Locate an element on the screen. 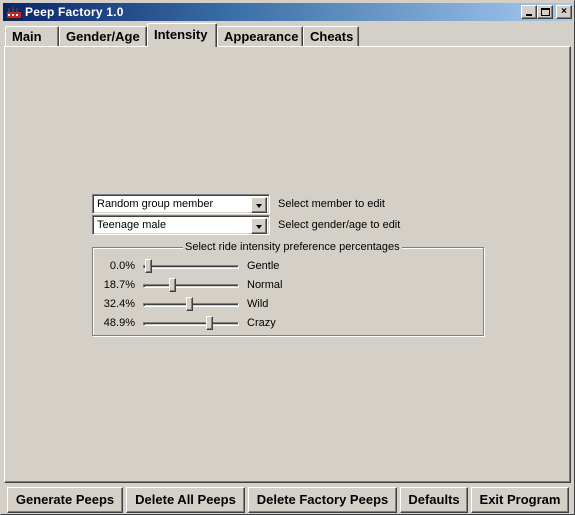 The height and width of the screenshot is (515, 575). exit-program-button: Exit Program is located at coordinates (520, 500).